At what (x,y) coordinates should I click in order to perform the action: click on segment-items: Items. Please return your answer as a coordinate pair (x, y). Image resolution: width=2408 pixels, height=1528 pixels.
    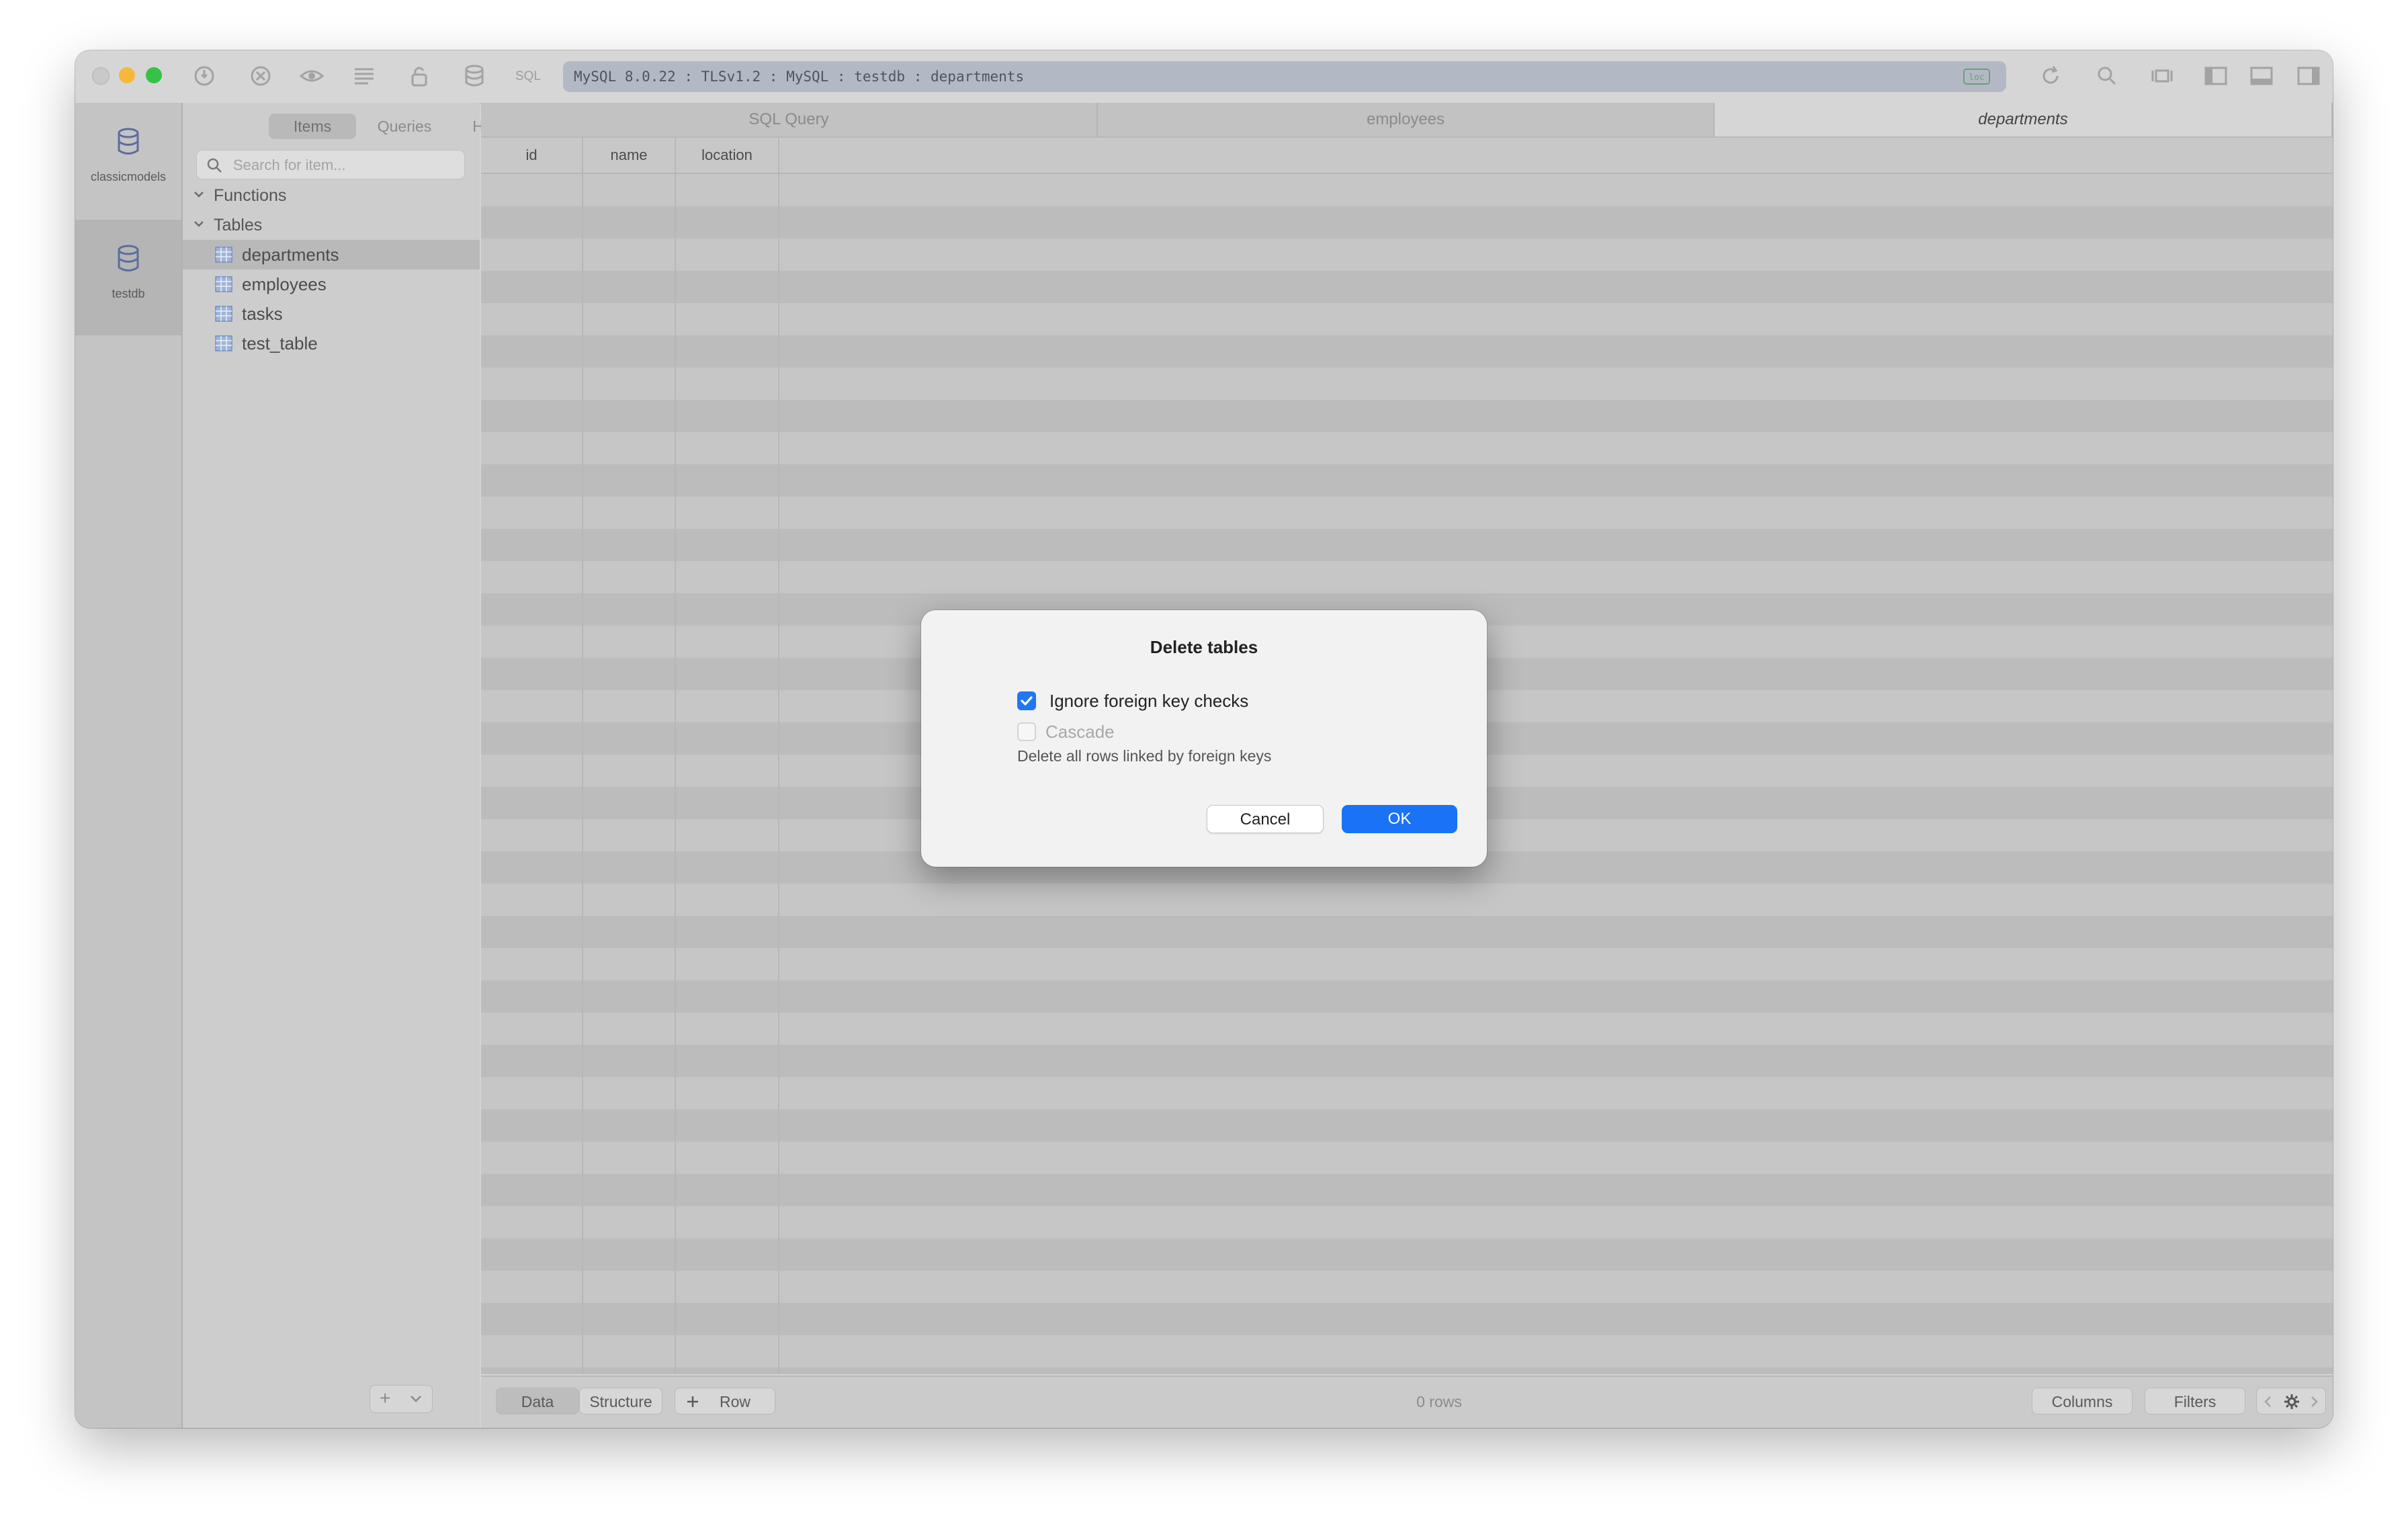
    Looking at the image, I should click on (312, 127).